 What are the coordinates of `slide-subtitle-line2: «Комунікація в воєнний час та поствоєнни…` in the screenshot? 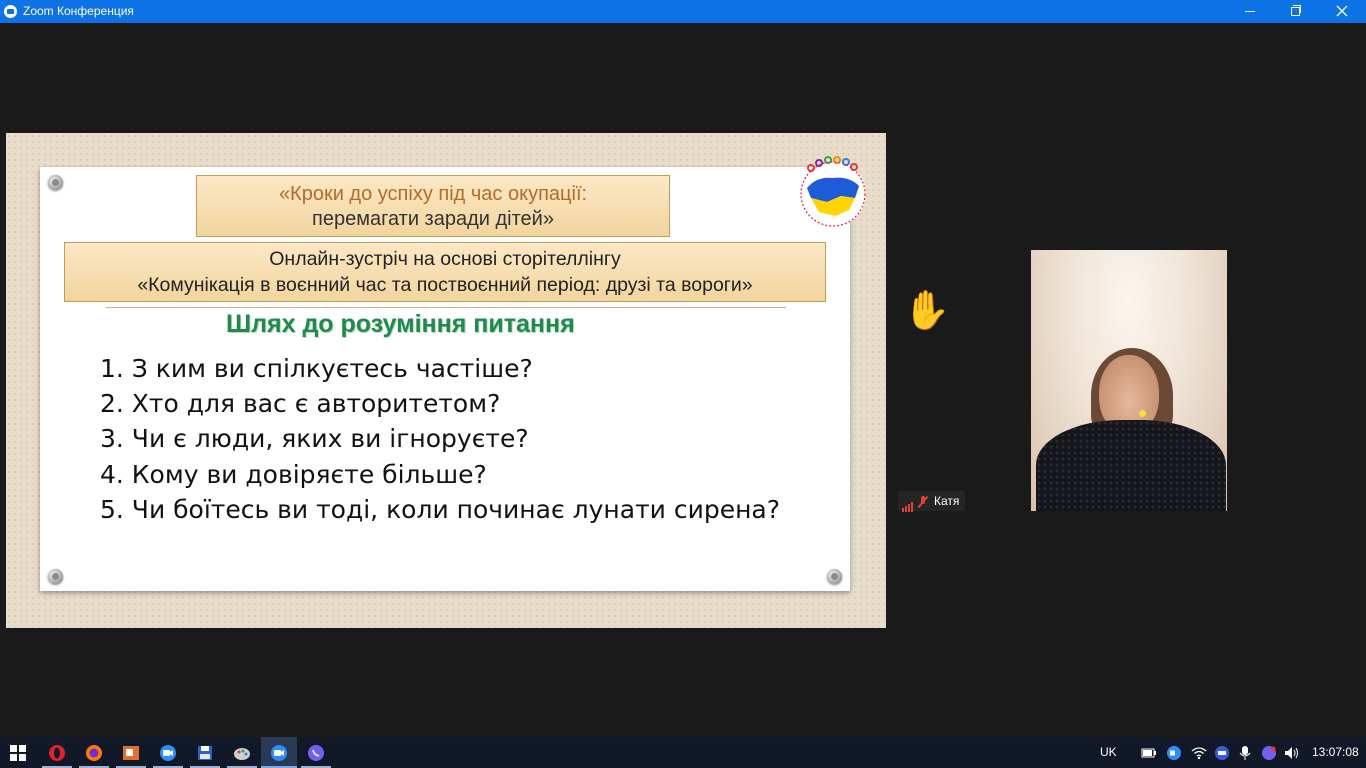 It's located at (445, 285).